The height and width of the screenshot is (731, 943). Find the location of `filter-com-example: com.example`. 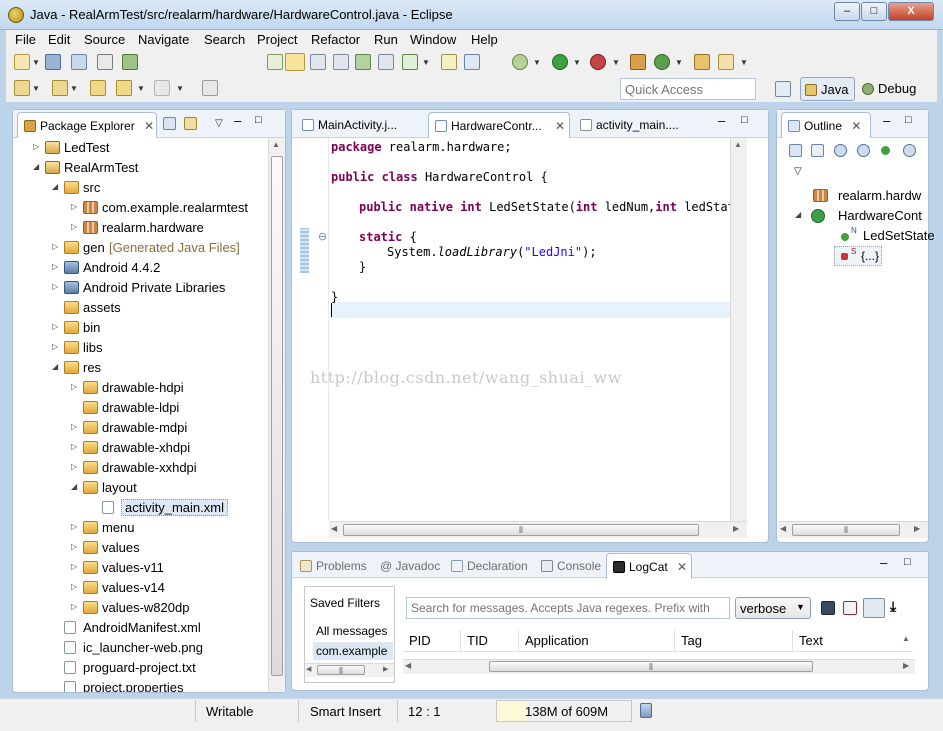

filter-com-example: com.example is located at coordinates (353, 651).